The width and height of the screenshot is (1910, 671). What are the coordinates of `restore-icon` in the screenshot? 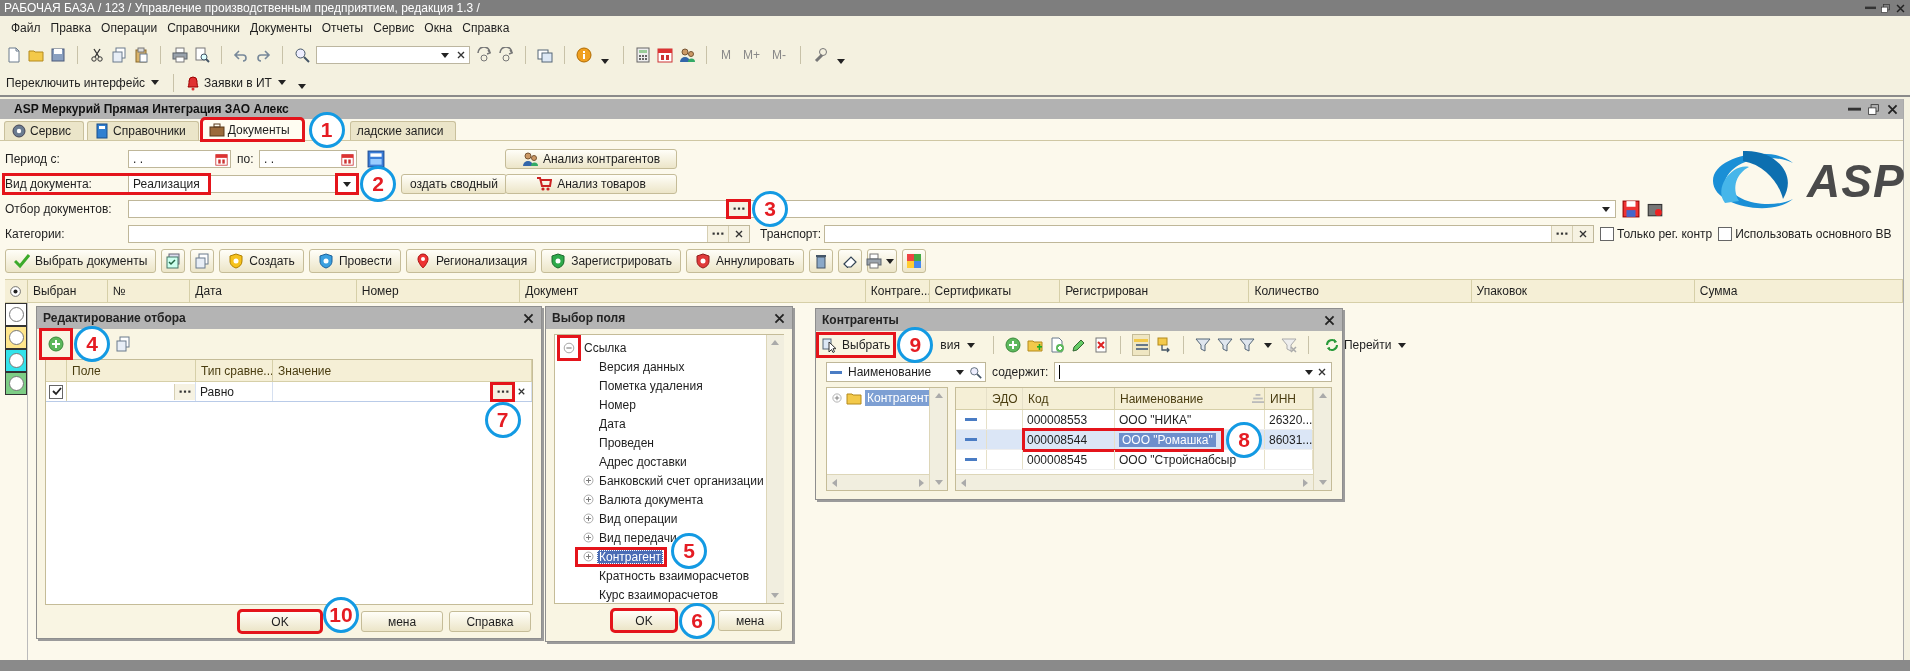 It's located at (1885, 8).